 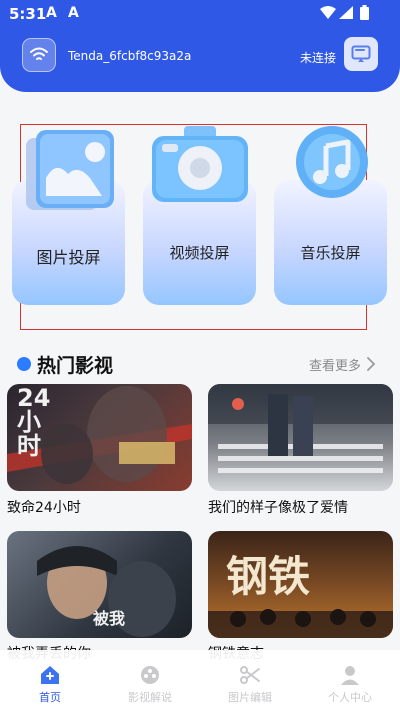 I want to click on music-note-icon, so click(x=332, y=162).